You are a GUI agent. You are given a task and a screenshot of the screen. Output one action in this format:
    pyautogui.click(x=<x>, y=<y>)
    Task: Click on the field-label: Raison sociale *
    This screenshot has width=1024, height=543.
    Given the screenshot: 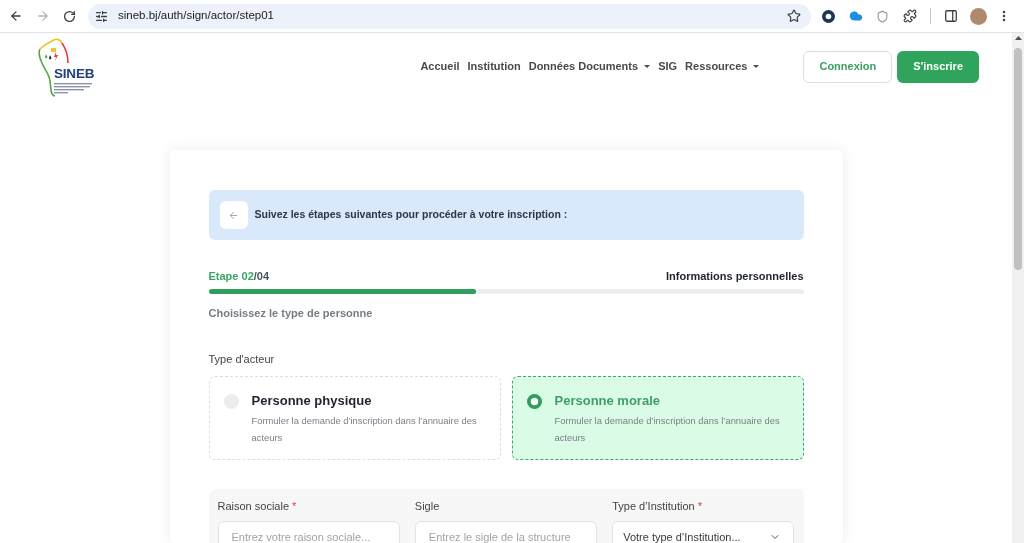 What is the action you would take?
    pyautogui.click(x=257, y=506)
    